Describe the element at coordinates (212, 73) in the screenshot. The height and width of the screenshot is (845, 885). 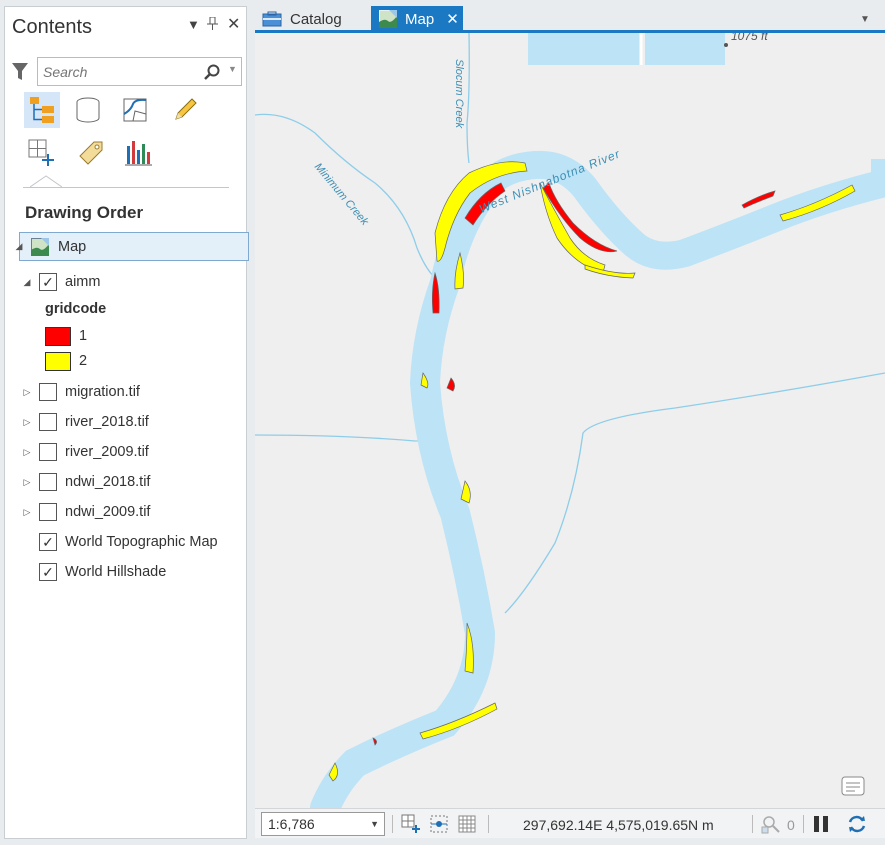
I see `search-icon` at that location.